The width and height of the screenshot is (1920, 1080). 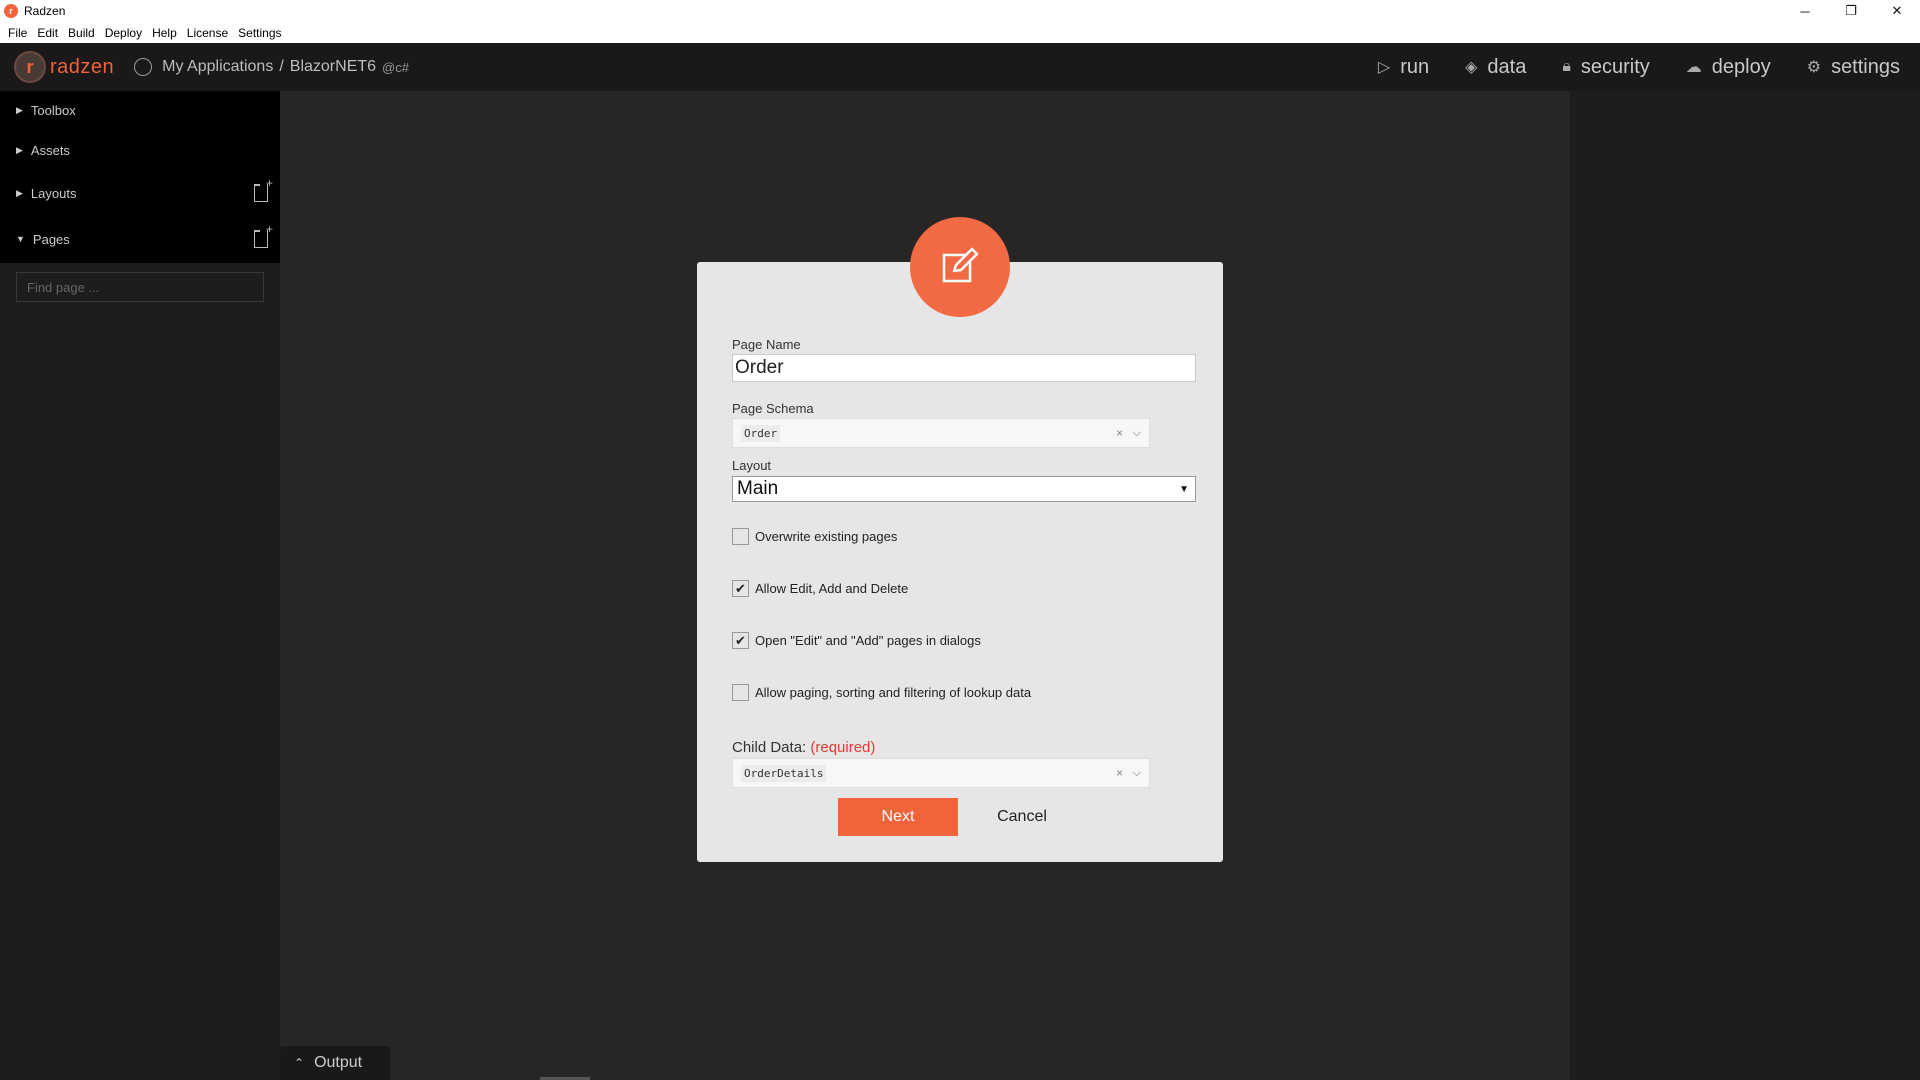 What do you see at coordinates (773, 408) in the screenshot?
I see `page-schema-label: Page Schema` at bounding box center [773, 408].